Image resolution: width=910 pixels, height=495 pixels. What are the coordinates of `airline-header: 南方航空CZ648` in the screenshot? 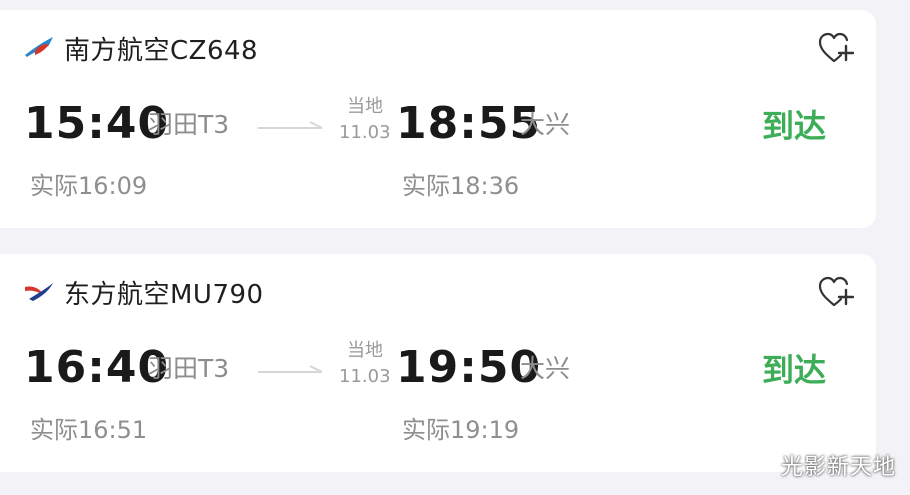 It's located at (140, 48).